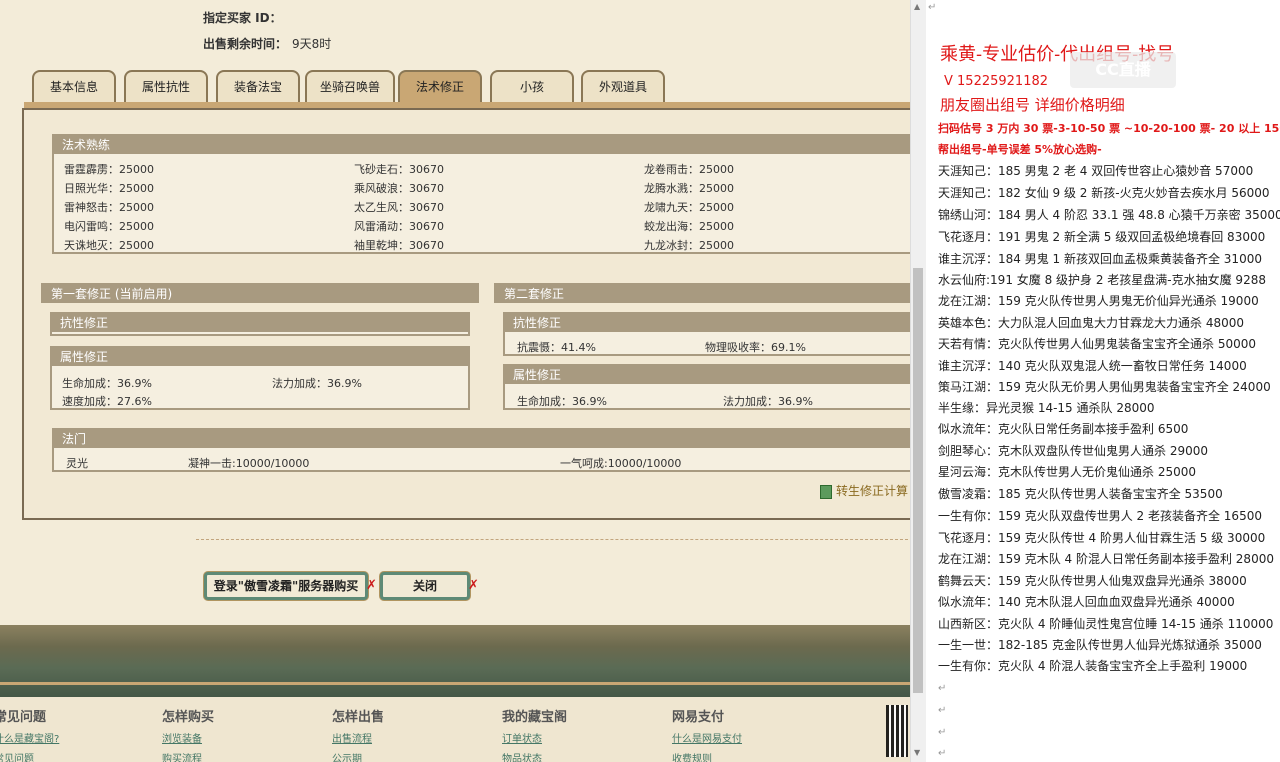 Image resolution: width=1280 pixels, height=762 pixels. Describe the element at coordinates (532, 86) in the screenshot. I see `tab-child: 小孩` at that location.